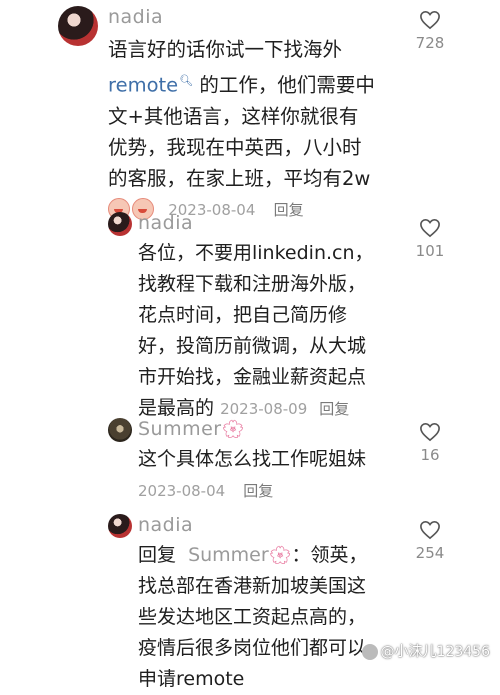 Image resolution: width=500 pixels, height=695 pixels. Describe the element at coordinates (256, 253) in the screenshot. I see `comment-line: 各位，不要用linkedin.cn，` at that location.